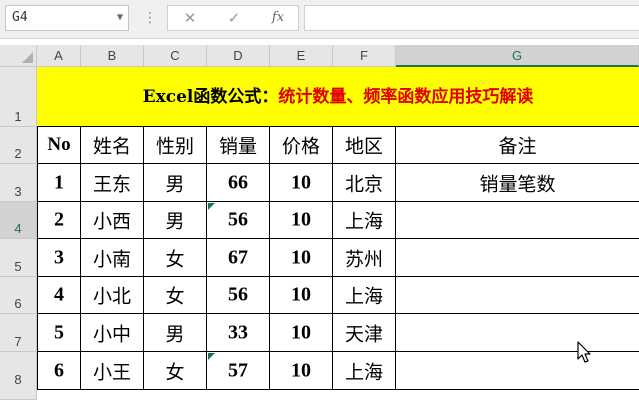  I want to click on table-cell: 6, so click(59, 371).